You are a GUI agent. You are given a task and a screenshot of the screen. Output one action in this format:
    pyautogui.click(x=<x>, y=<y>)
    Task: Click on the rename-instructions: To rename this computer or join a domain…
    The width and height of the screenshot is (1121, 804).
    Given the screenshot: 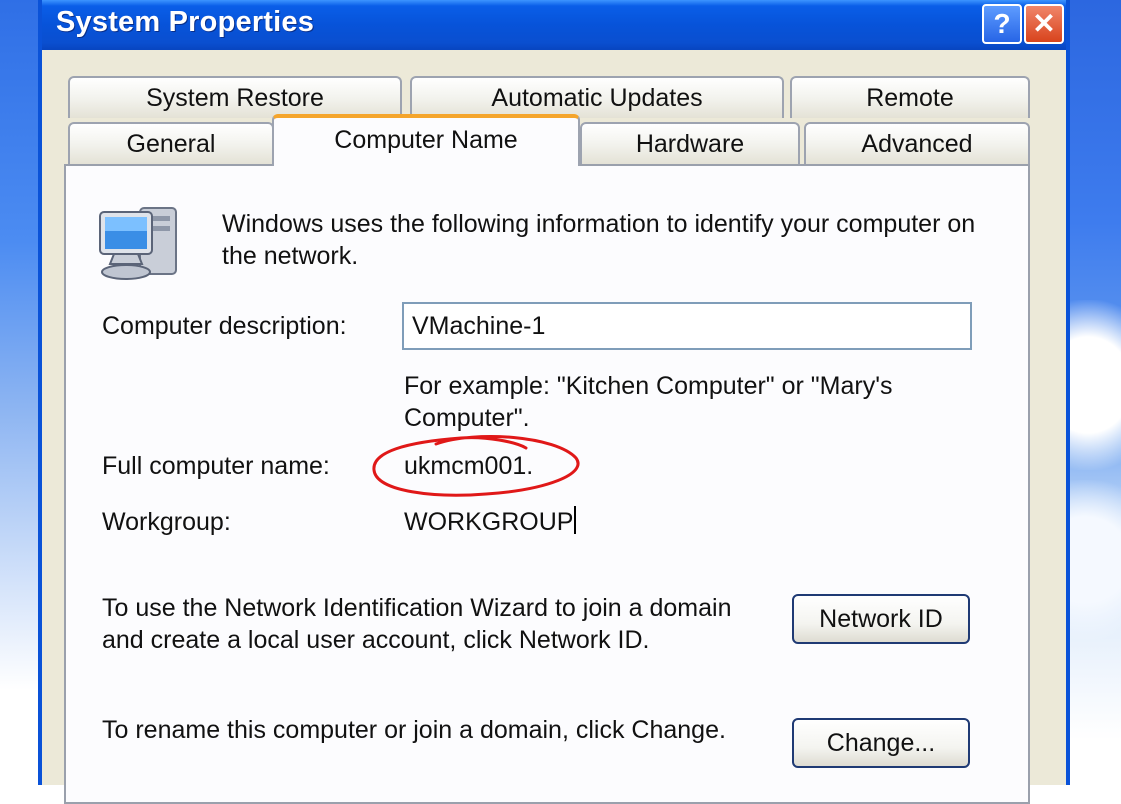 What is the action you would take?
    pyautogui.click(x=414, y=730)
    